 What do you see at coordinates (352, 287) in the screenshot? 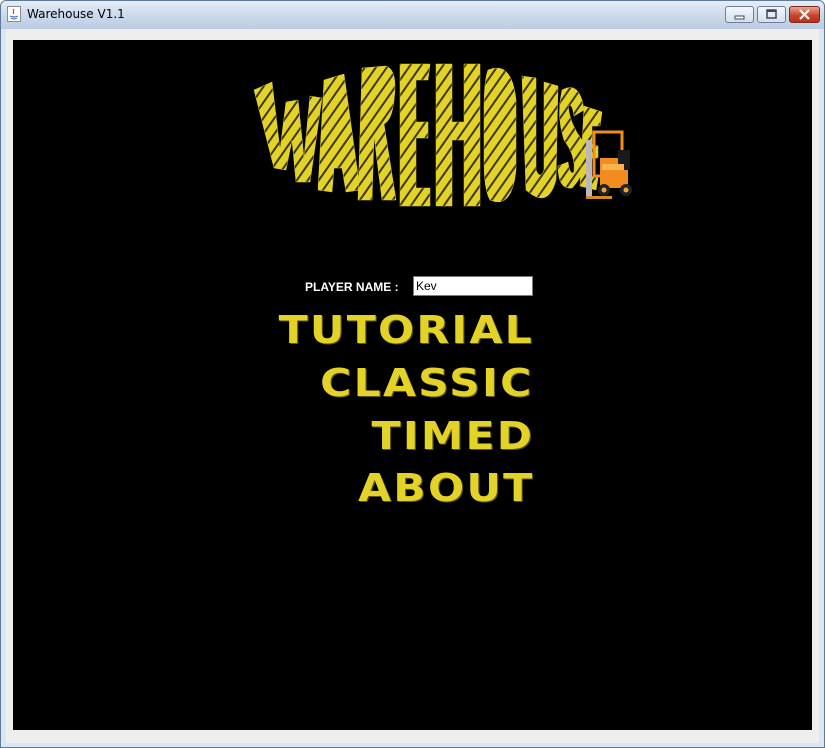
I see `player-name-label: PLAYER NAME :` at bounding box center [352, 287].